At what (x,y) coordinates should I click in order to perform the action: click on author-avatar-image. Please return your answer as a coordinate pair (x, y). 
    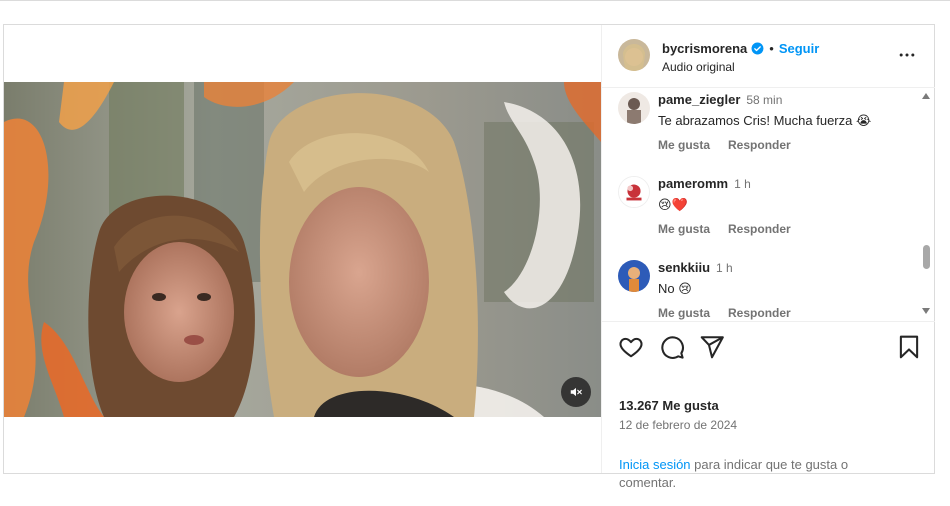
    Looking at the image, I should click on (634, 55).